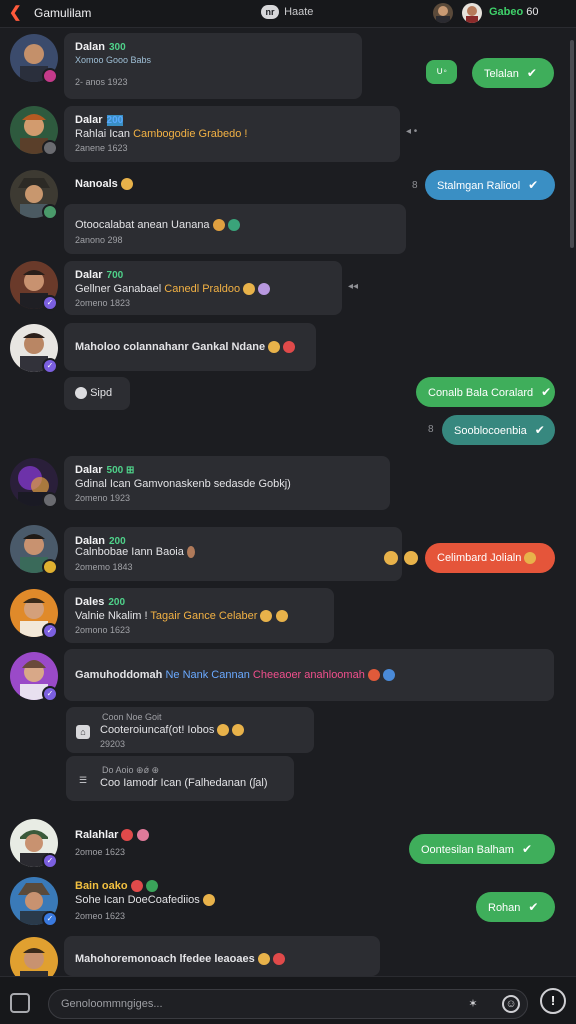 Image resolution: width=576 pixels, height=1024 pixels. I want to click on outgoing-message: Celimbard Jolialn, so click(490, 558).